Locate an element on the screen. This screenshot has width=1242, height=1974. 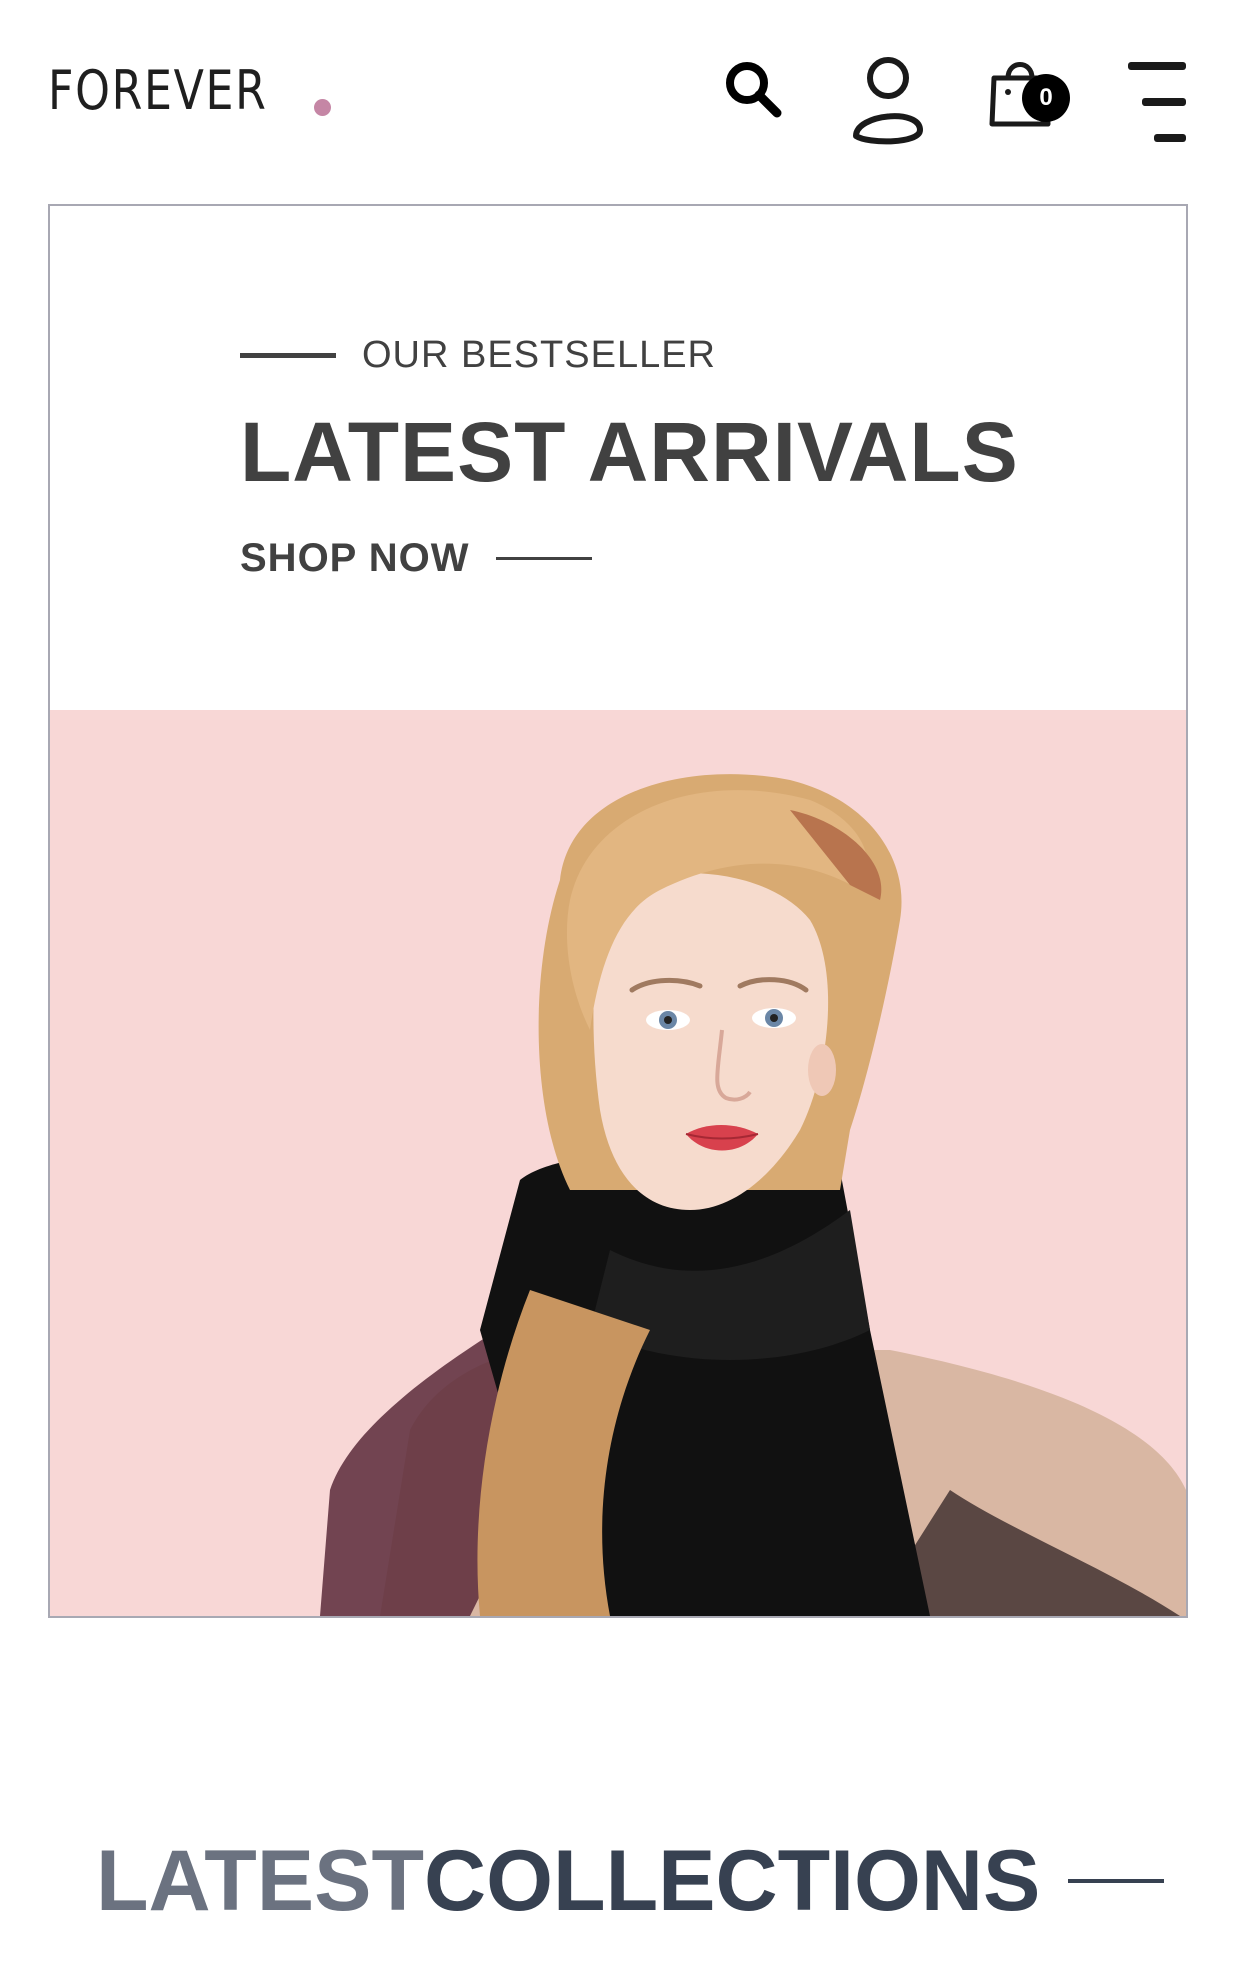
site-header: FOREVER 0 is located at coordinates (621, 90).